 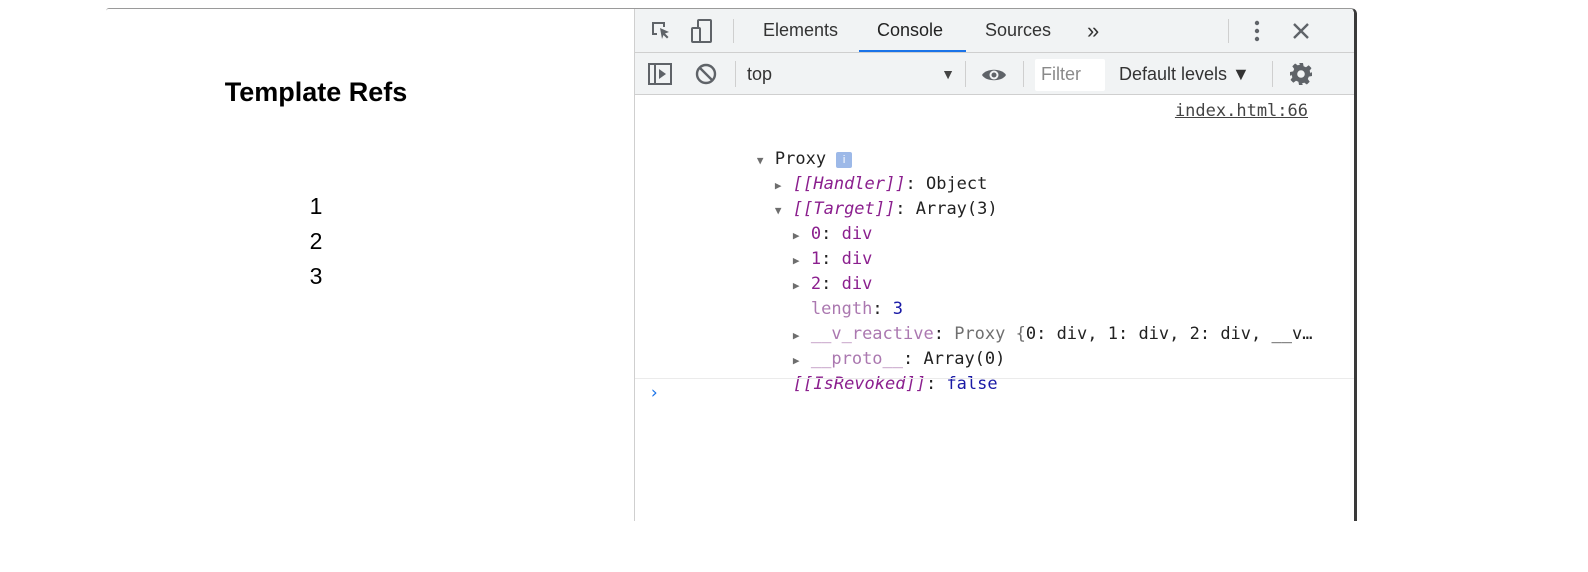 What do you see at coordinates (661, 33) in the screenshot?
I see `inspect-element-icon` at bounding box center [661, 33].